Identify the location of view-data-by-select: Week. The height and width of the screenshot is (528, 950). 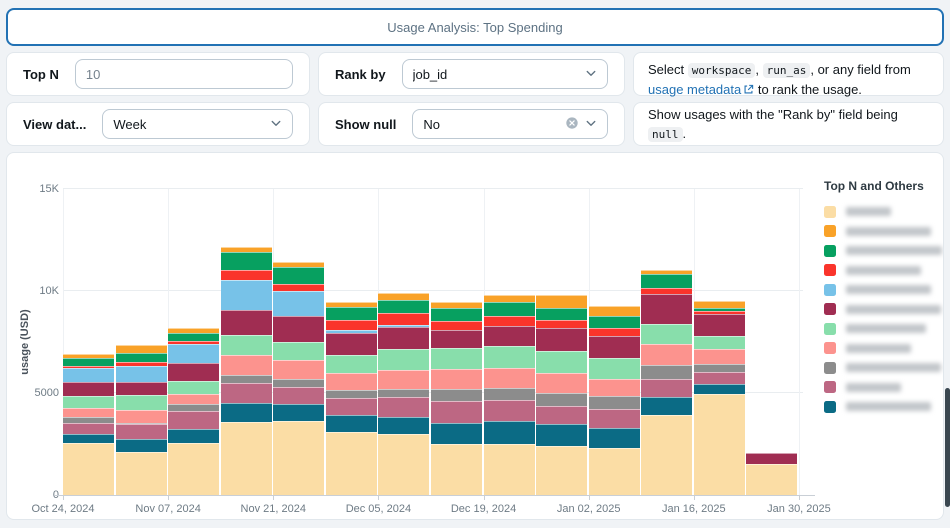
(197, 124).